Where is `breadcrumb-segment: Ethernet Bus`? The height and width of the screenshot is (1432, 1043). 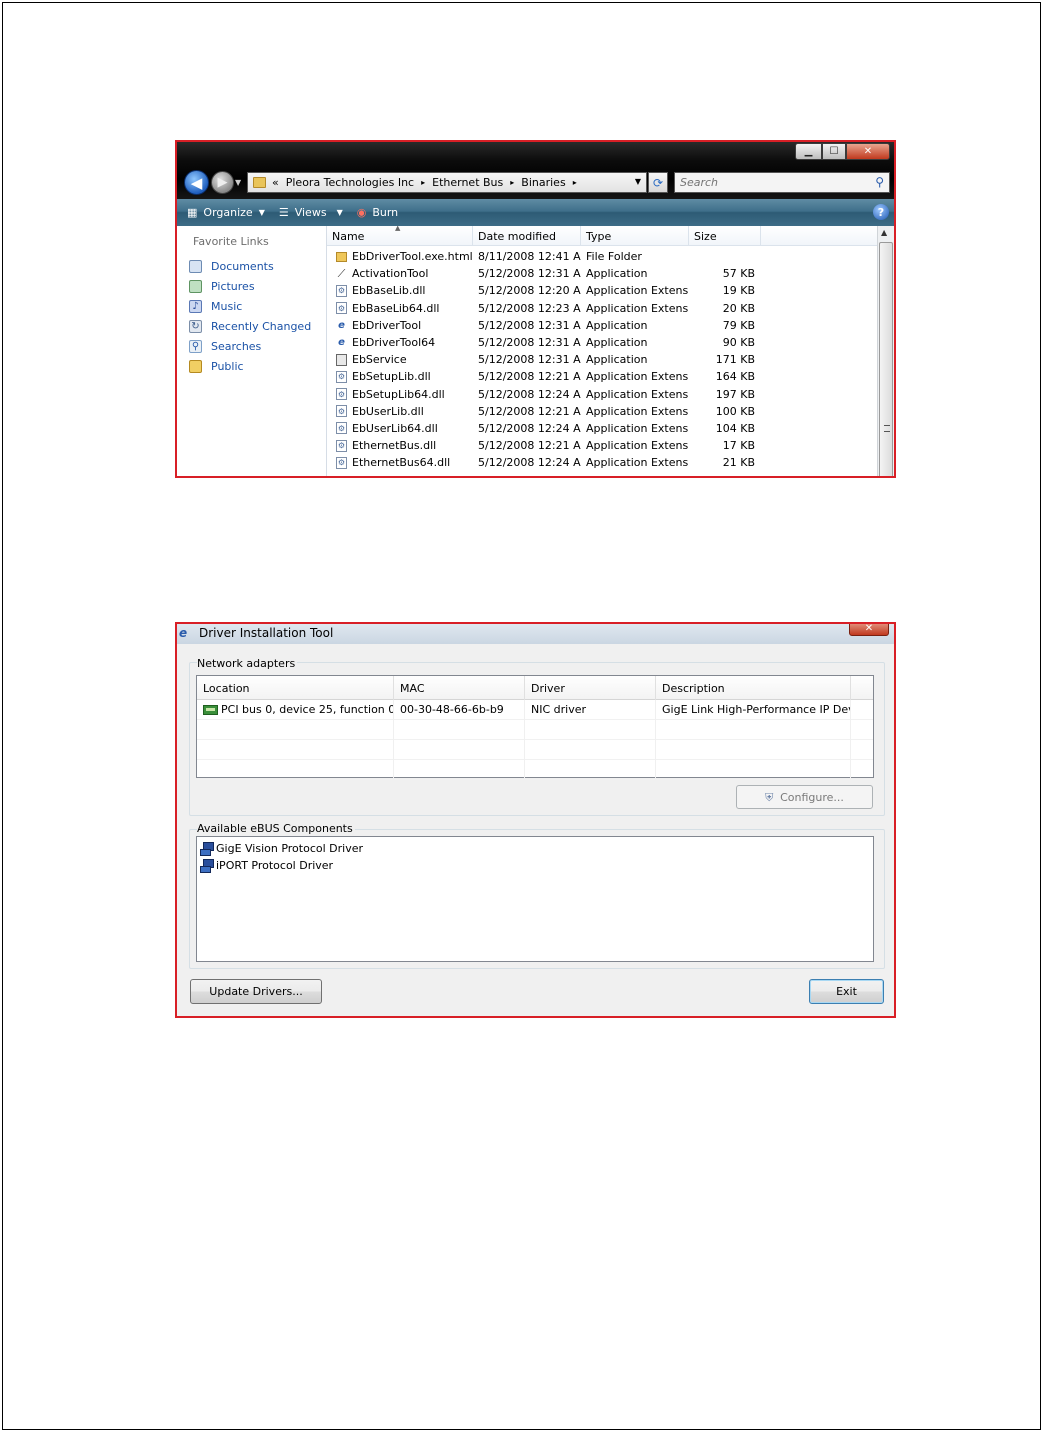 breadcrumb-segment: Ethernet Bus is located at coordinates (467, 182).